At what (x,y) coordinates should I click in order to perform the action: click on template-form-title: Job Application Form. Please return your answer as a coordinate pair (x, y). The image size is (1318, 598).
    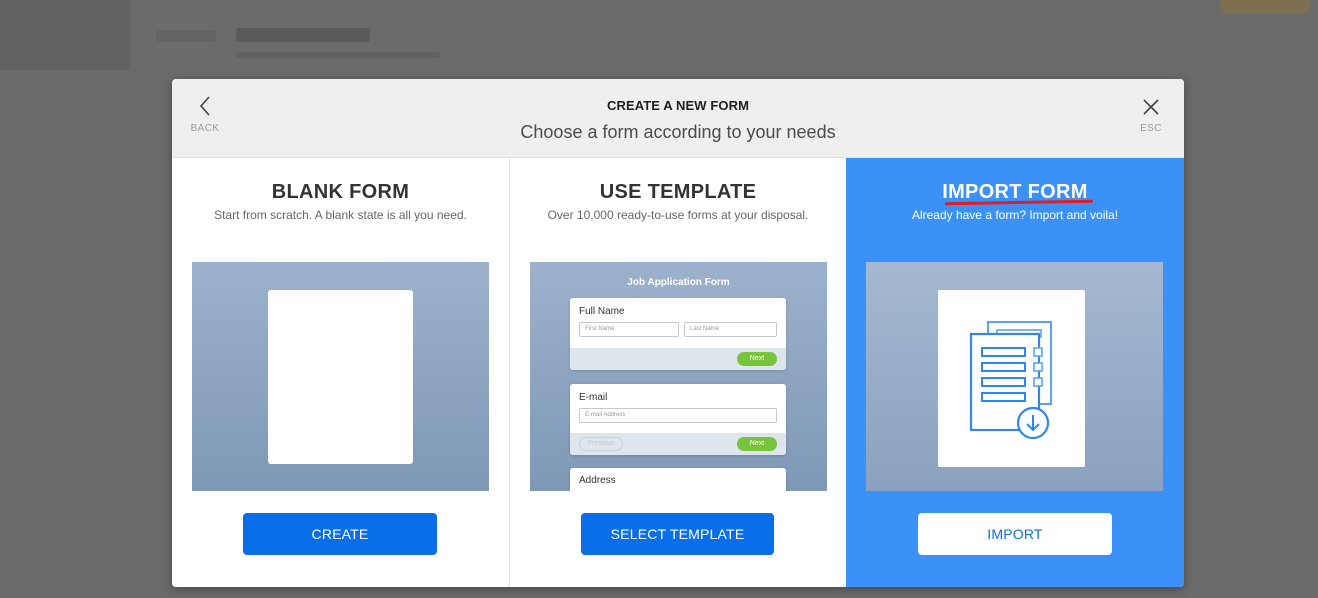
    Looking at the image, I should click on (678, 282).